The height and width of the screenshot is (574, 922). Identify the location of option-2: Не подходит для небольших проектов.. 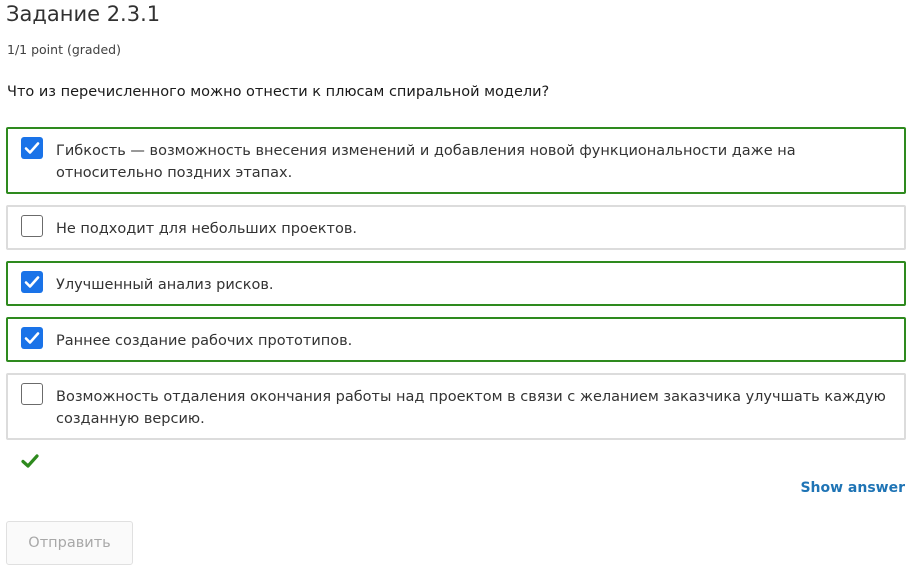
(456, 227).